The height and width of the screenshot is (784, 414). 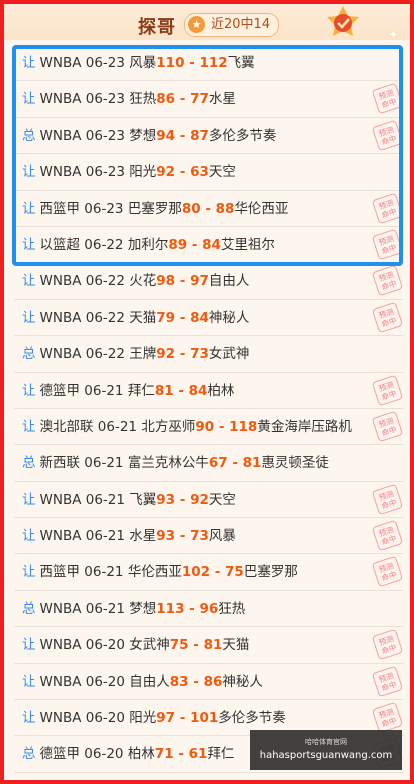 What do you see at coordinates (209, 99) in the screenshot?
I see `prediction-row: 让 WNBA 06-23 狂热86 - 77水星 预测 命中` at bounding box center [209, 99].